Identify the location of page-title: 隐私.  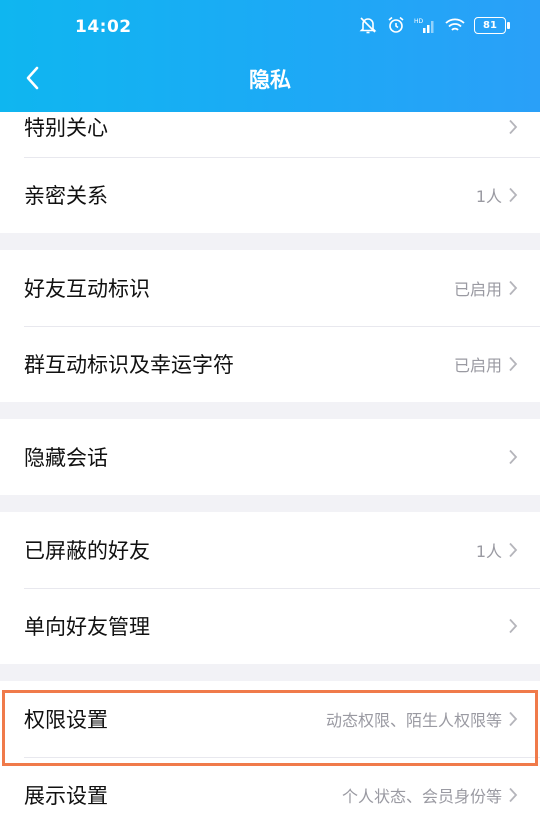
(270, 80).